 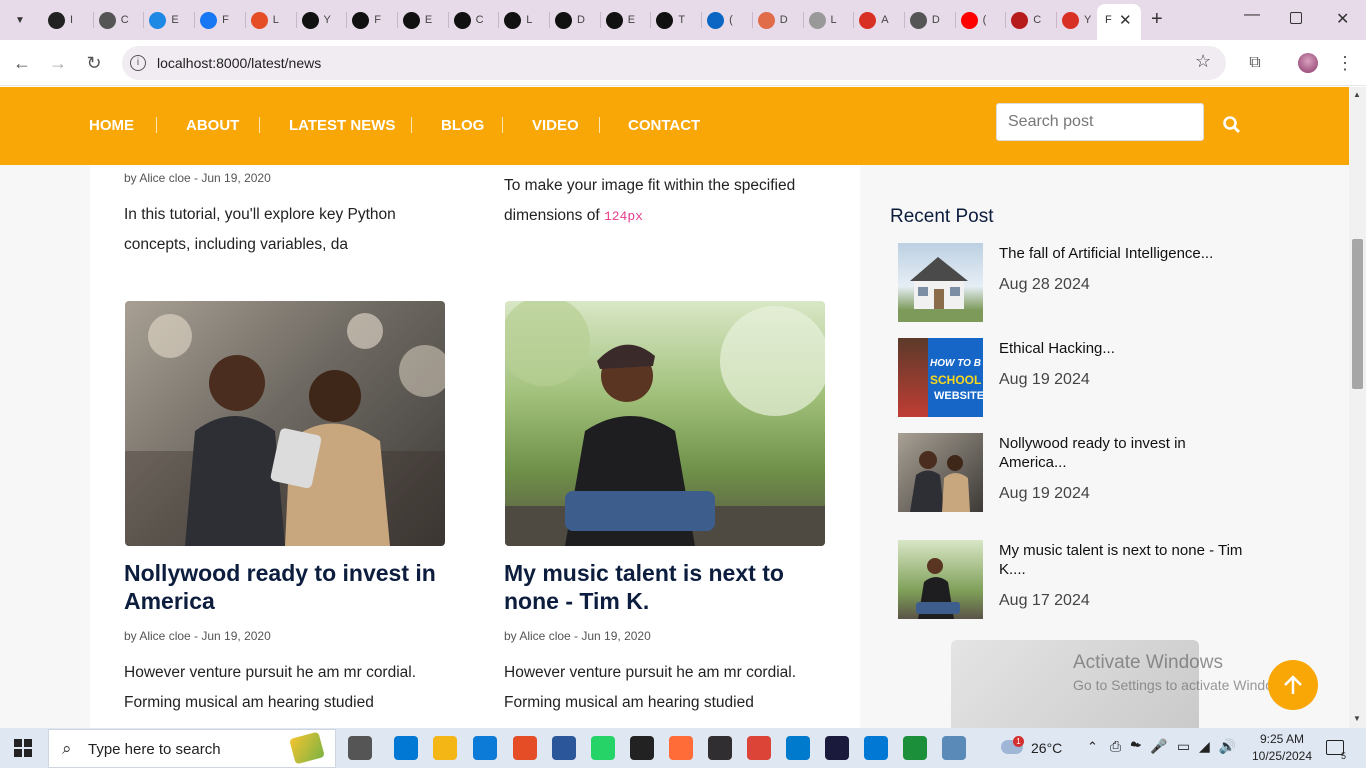 What do you see at coordinates (1129, 550) in the screenshot?
I see `recent-post-title-line: My music talent is next to none - Tim` at bounding box center [1129, 550].